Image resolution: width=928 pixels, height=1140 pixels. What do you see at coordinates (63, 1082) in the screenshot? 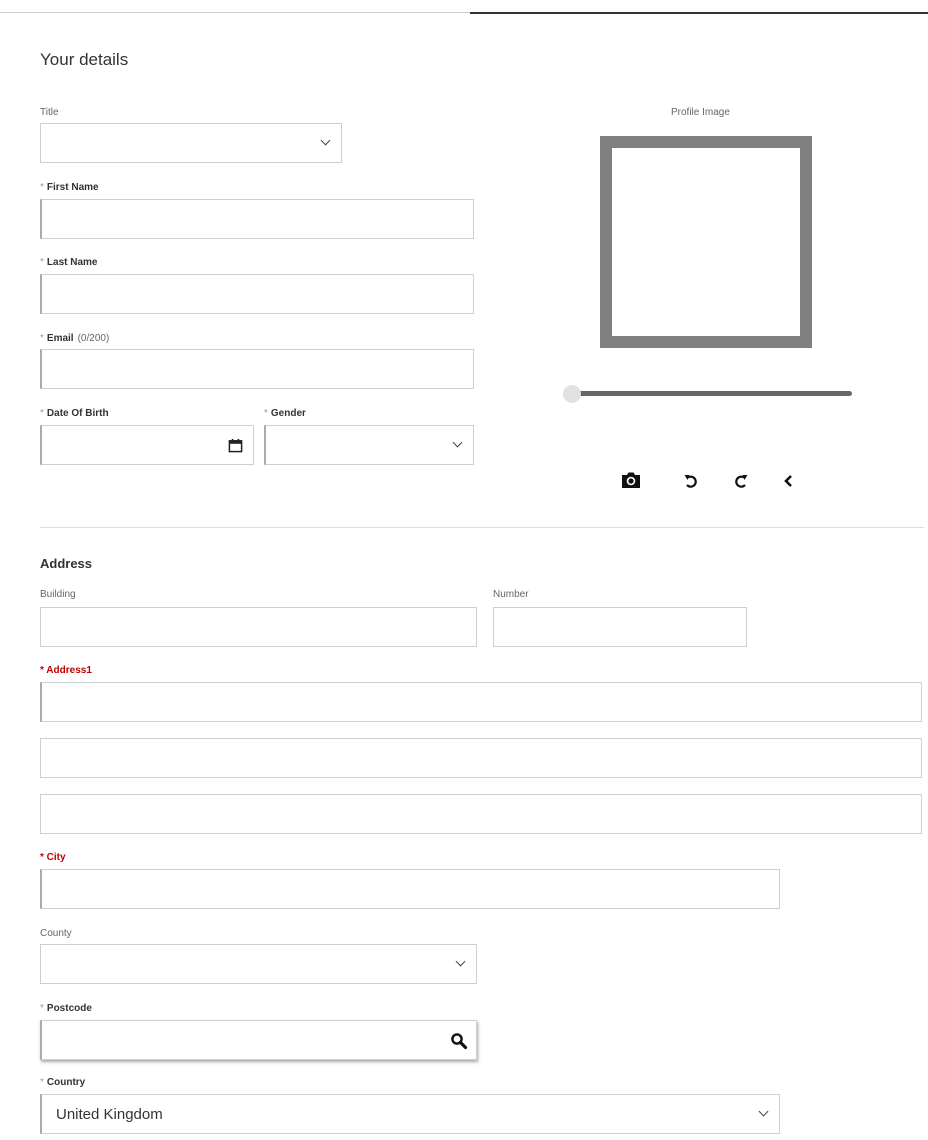
I see `country-label: * Country` at bounding box center [63, 1082].